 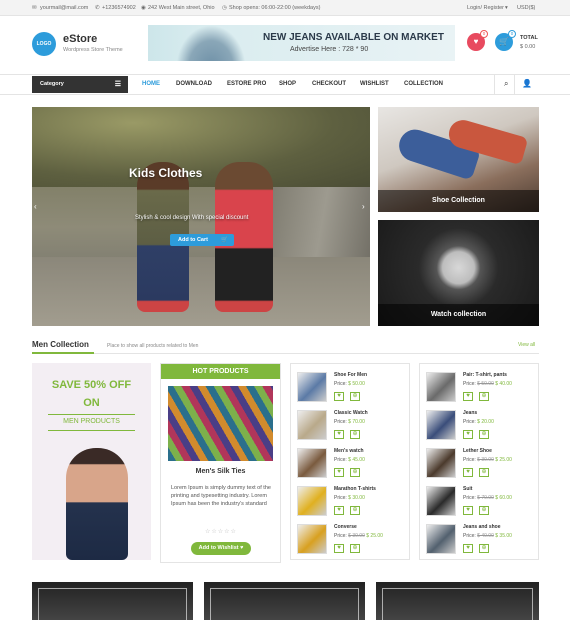 What do you see at coordinates (363, 206) in the screenshot?
I see `slider-next-arrow: ›` at bounding box center [363, 206].